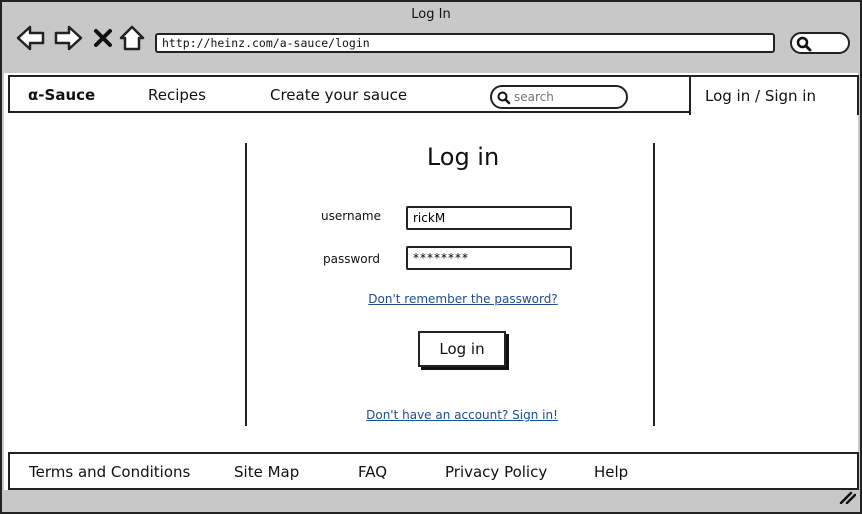 Image resolution: width=862 pixels, height=514 pixels. Describe the element at coordinates (132, 38) in the screenshot. I see `home-icon` at that location.